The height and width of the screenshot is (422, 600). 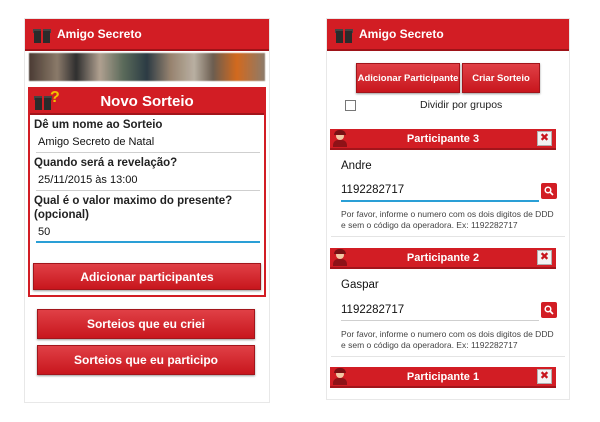 I want to click on max-value-input: 50, so click(x=148, y=233).